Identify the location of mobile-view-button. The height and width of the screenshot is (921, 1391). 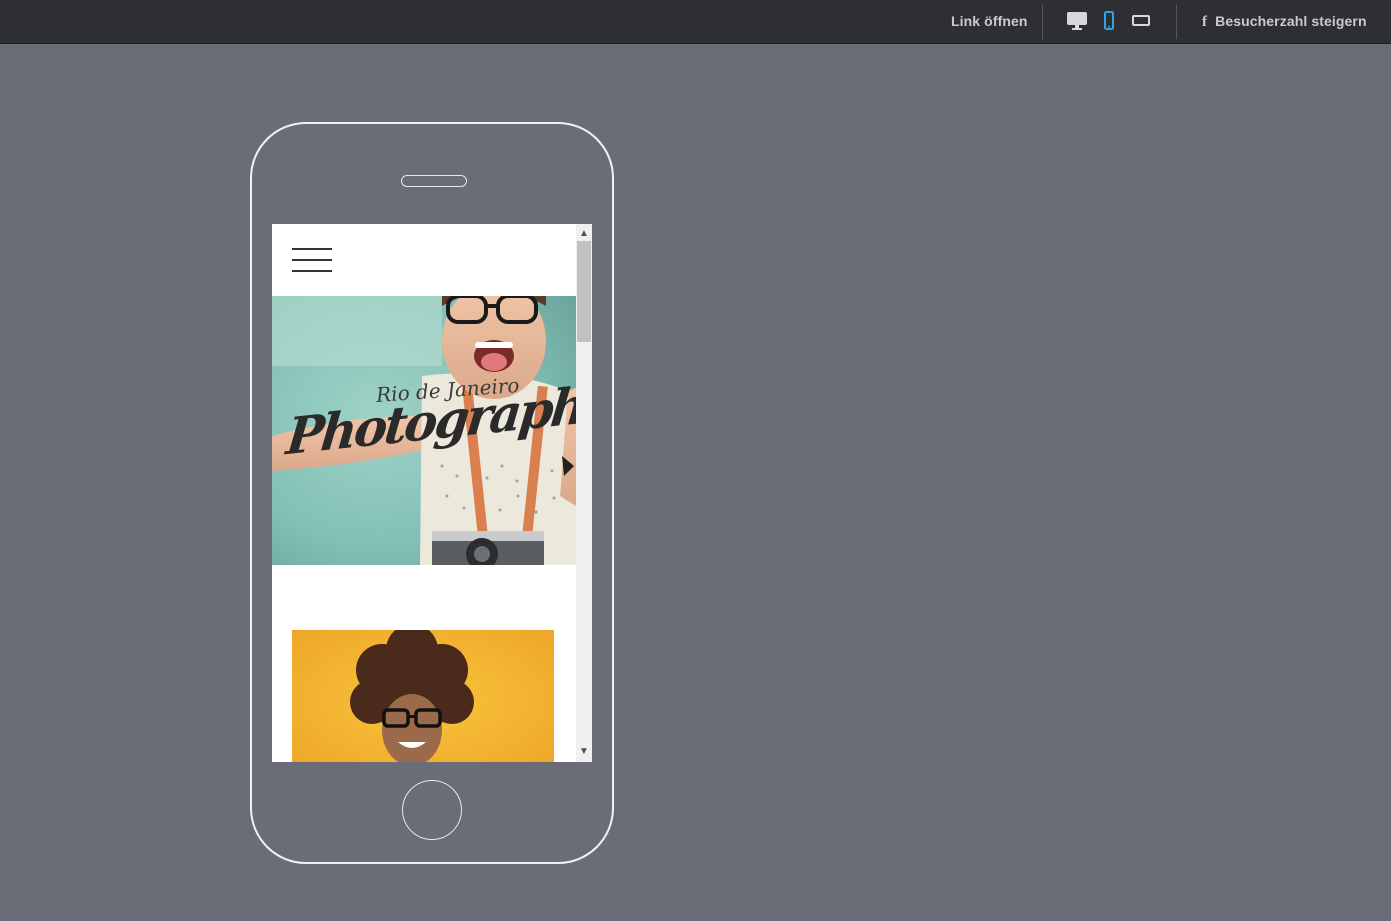
(1109, 21).